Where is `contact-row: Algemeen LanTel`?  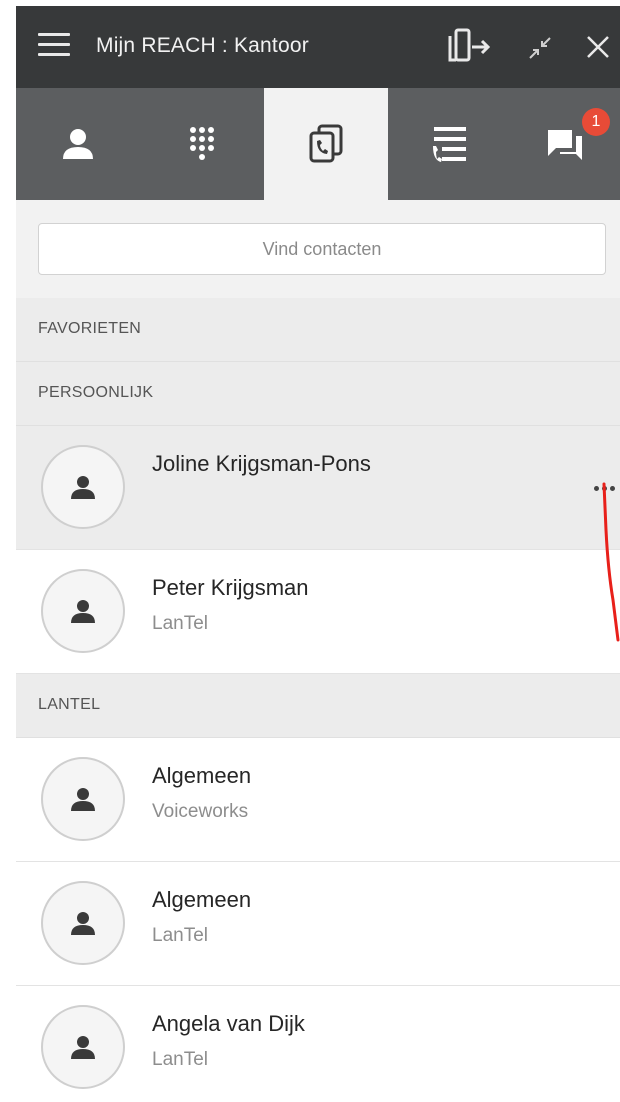
contact-row: Algemeen LanTel is located at coordinates (318, 924).